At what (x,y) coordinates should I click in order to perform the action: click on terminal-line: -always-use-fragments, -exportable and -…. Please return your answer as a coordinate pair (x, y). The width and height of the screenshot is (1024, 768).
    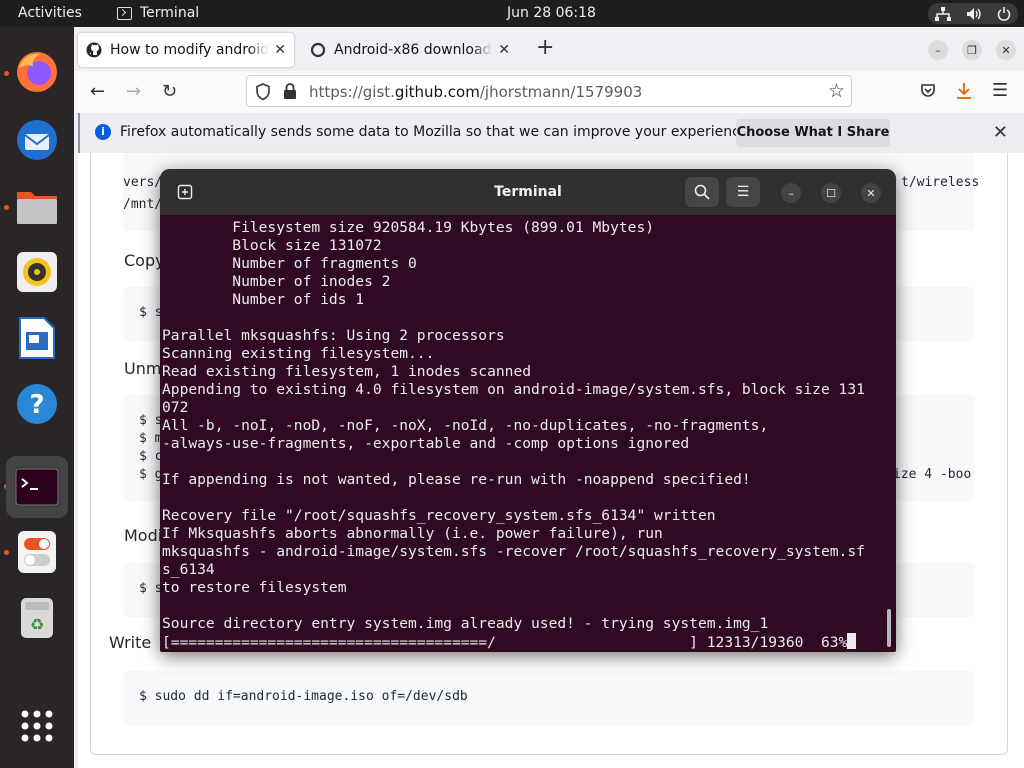
    Looking at the image, I should click on (426, 443).